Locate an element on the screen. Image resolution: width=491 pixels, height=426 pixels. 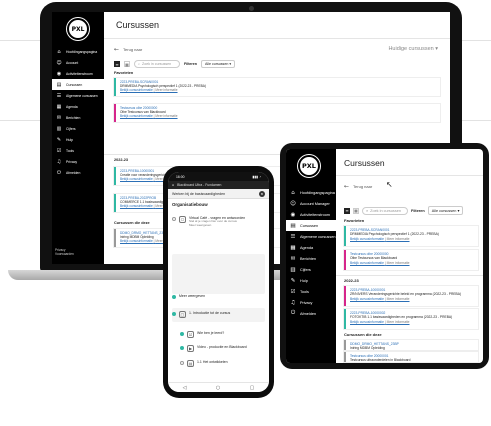
current-courses-dropdown: Huidige cursussen ▾ is located at coordinates (413, 49).